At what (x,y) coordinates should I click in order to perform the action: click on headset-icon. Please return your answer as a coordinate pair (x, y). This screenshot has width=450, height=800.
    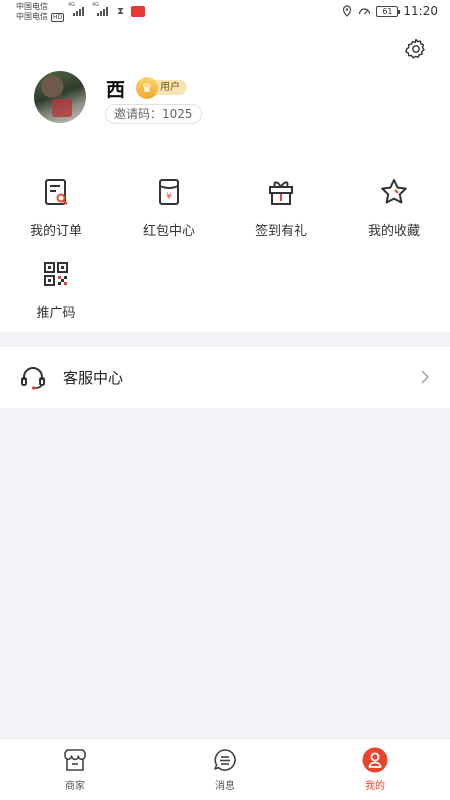
    Looking at the image, I should click on (33, 378).